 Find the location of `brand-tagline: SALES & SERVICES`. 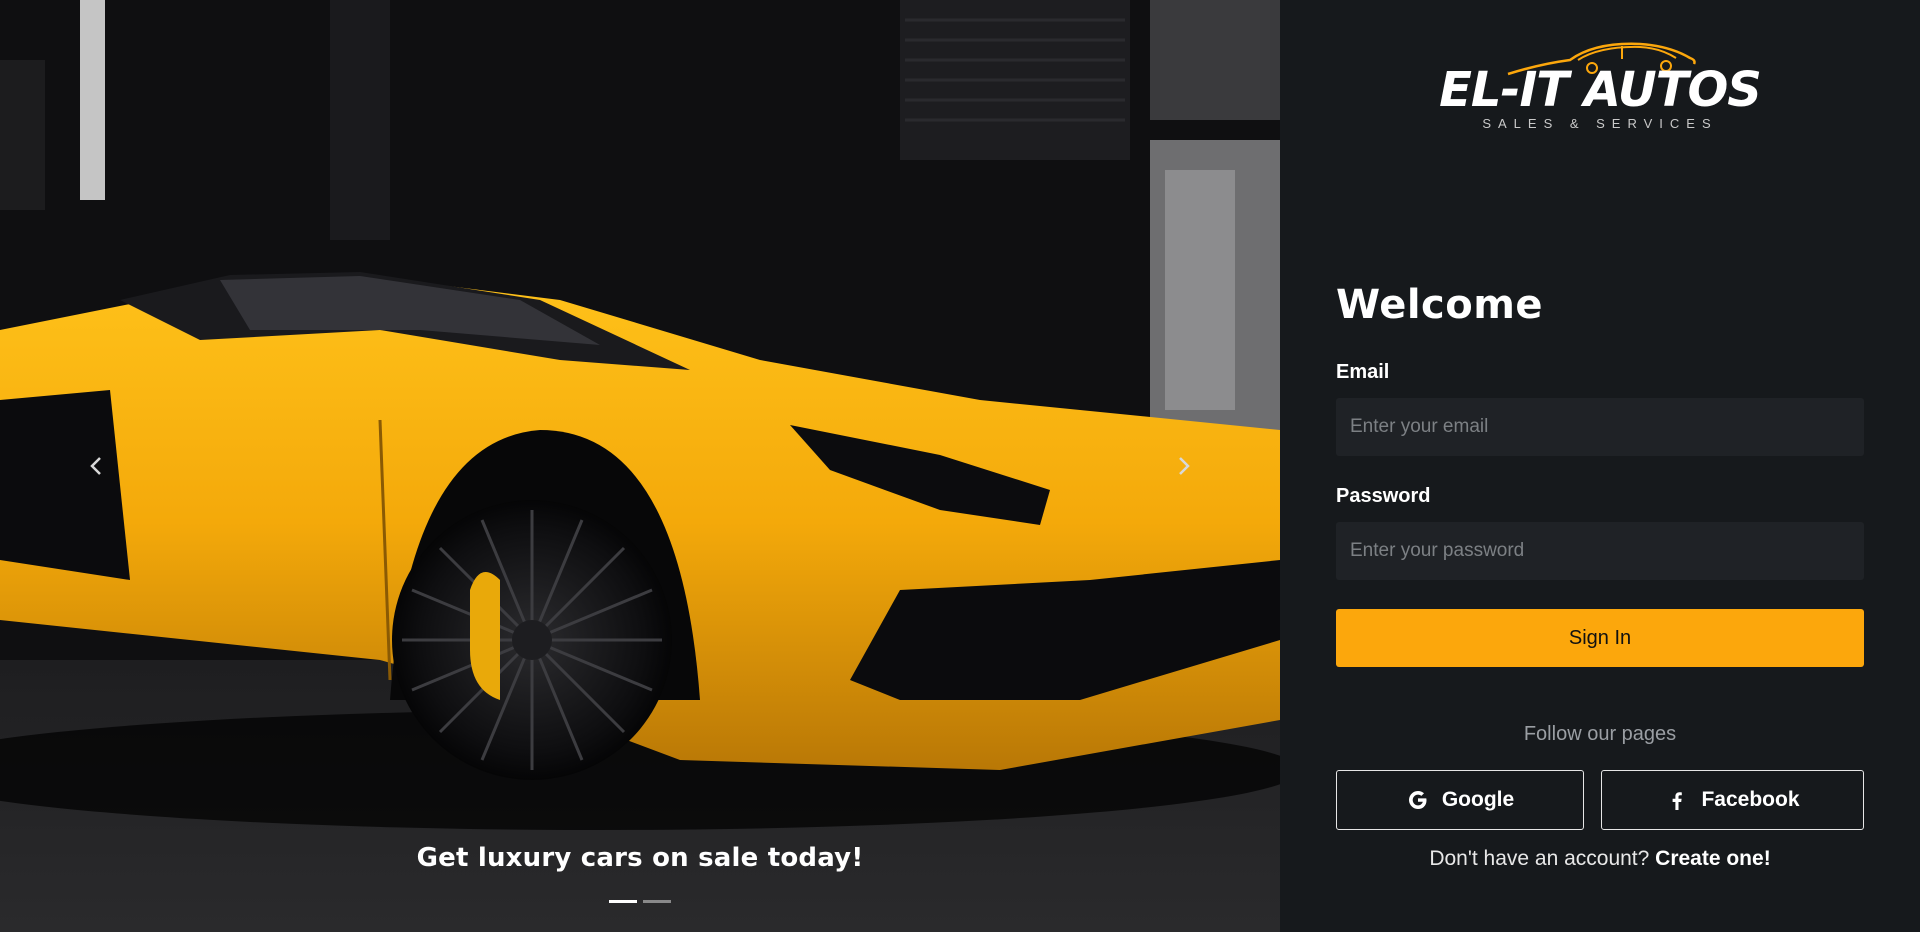

brand-tagline: SALES & SERVICES is located at coordinates (1600, 123).